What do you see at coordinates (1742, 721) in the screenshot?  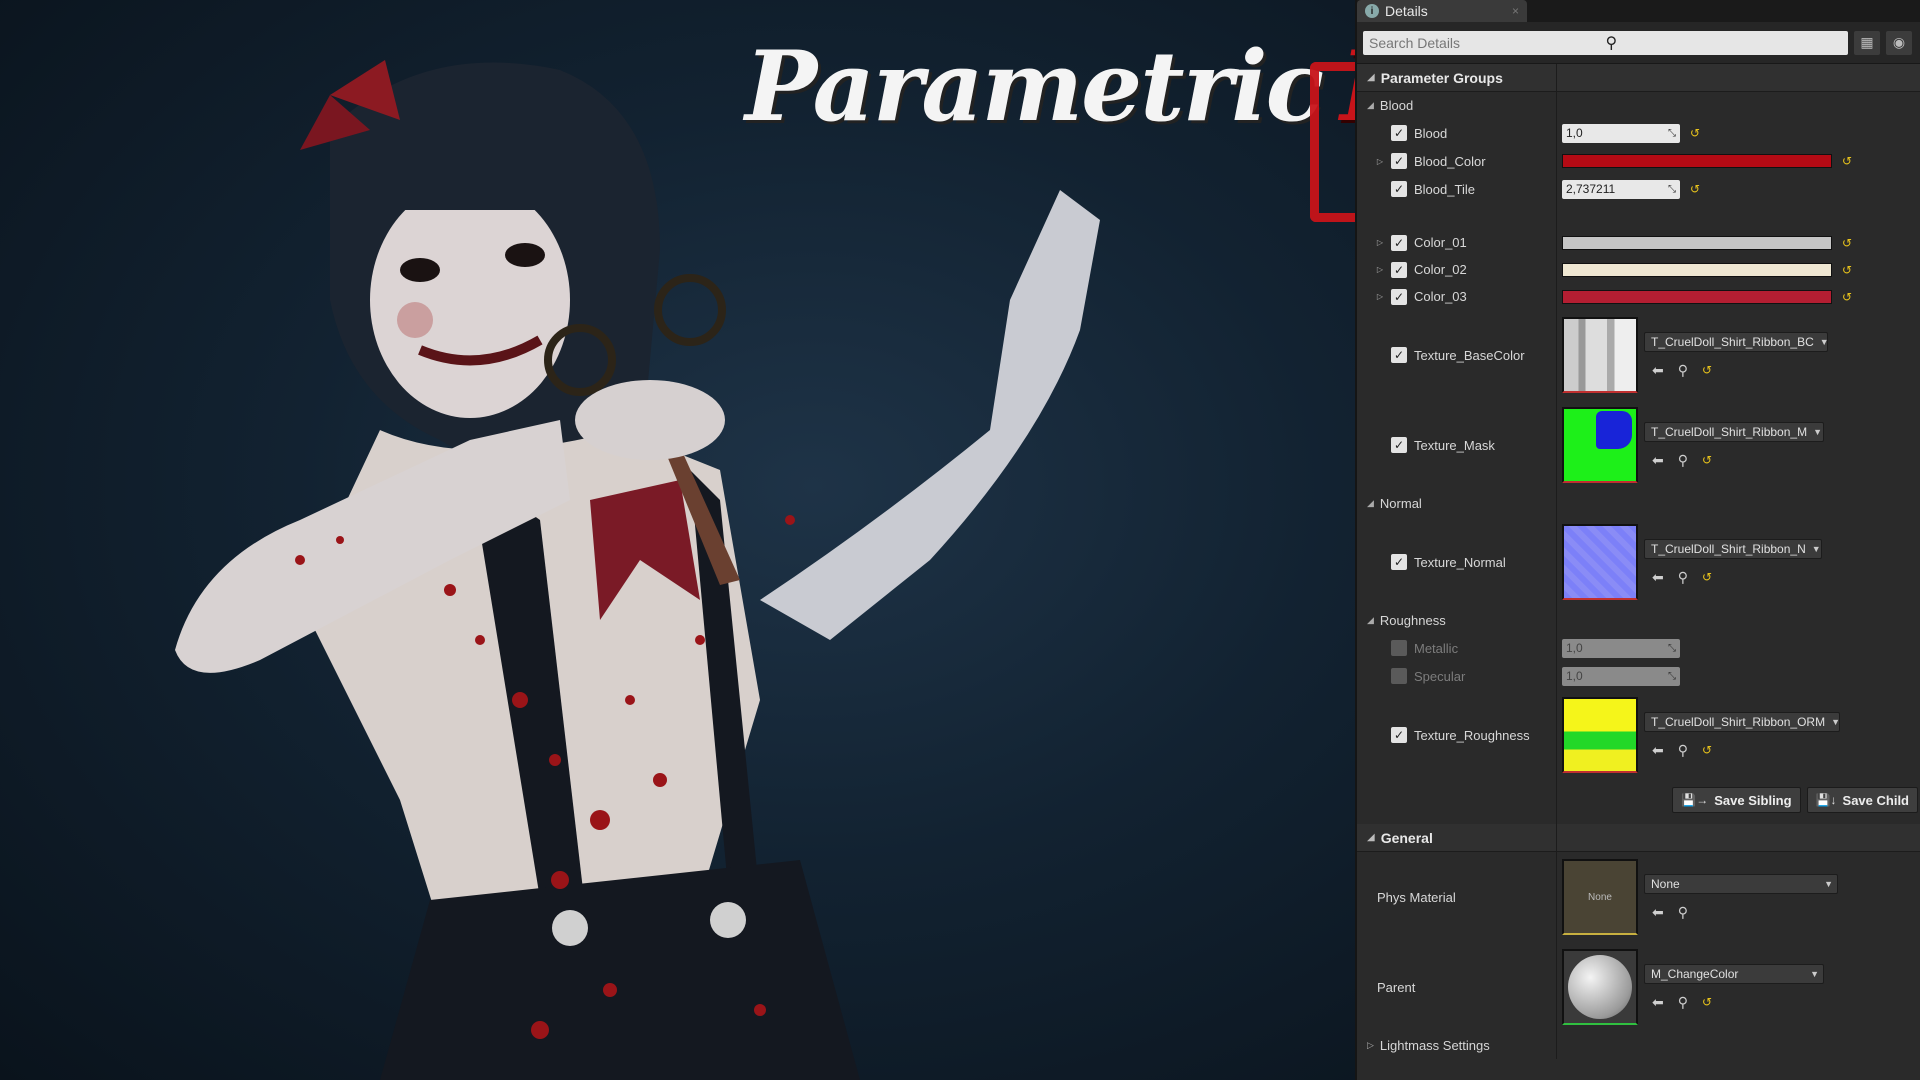 I see `texture-asset-dropdown: T_CruelDoll_Shirt_Ribbon_ORM ▼` at bounding box center [1742, 721].